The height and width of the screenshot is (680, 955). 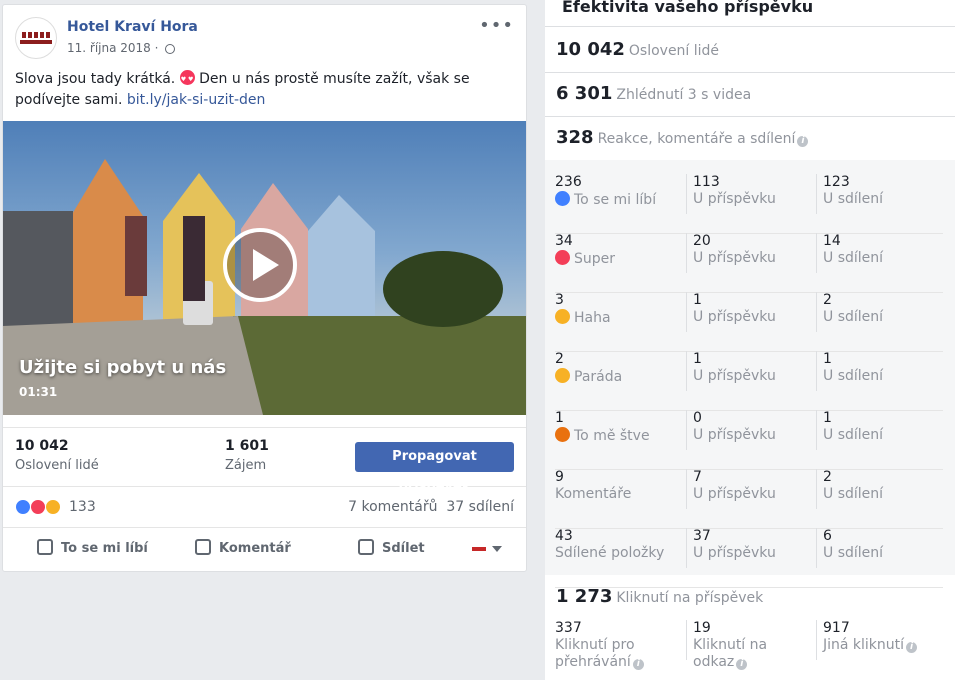 What do you see at coordinates (595, 653) in the screenshot?
I see `play-clicks-label: Kliknutí pro přehrávání` at bounding box center [595, 653].